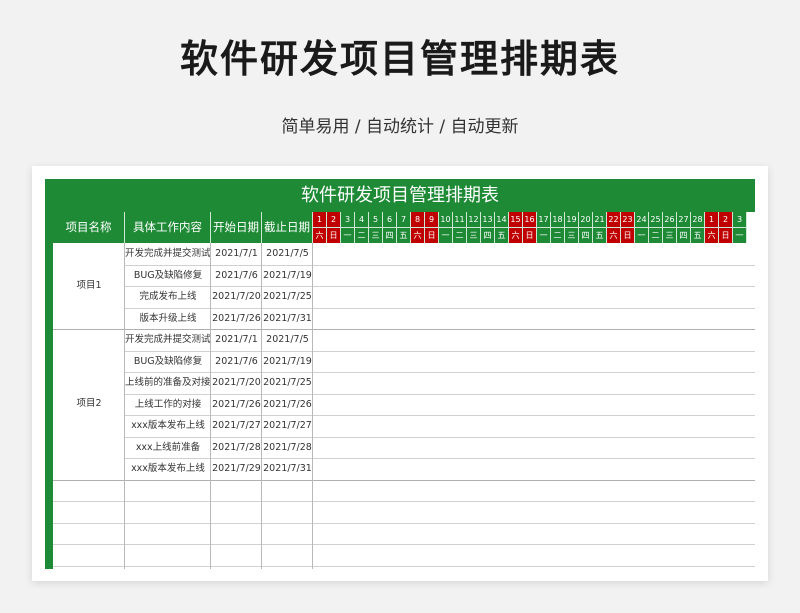 Image resolution: width=800 pixels, height=613 pixels. Describe the element at coordinates (600, 219) in the screenshot. I see `day-number: 21` at that location.